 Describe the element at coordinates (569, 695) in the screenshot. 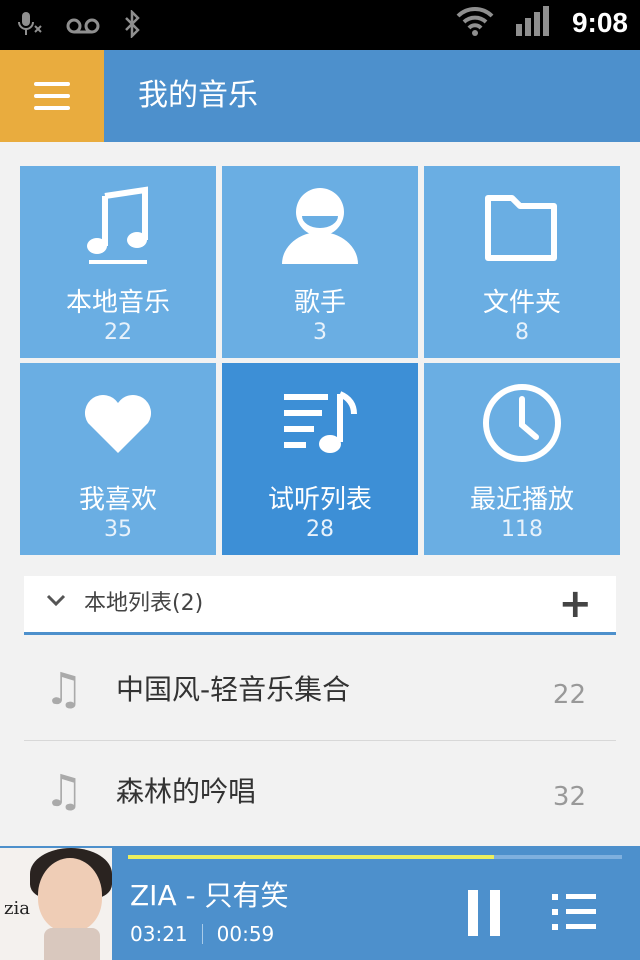

I see `playlist-count: 22` at that location.